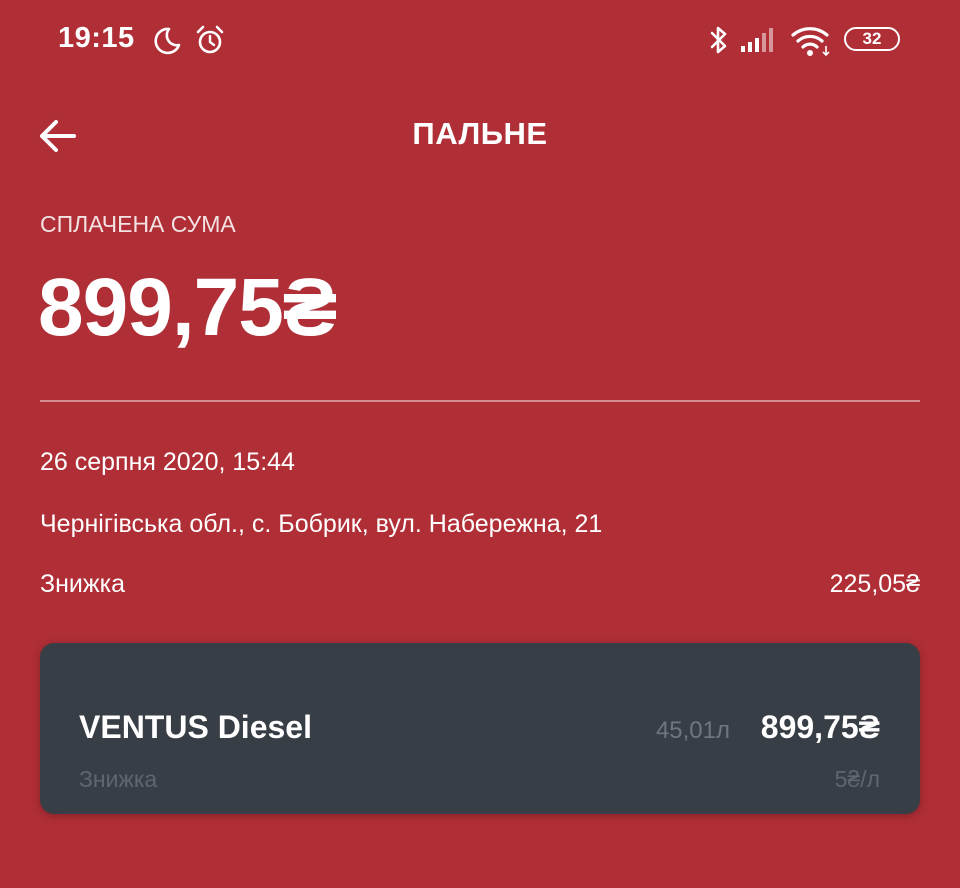 Image resolution: width=960 pixels, height=888 pixels. Describe the element at coordinates (757, 40) in the screenshot. I see `signal-icon` at that location.